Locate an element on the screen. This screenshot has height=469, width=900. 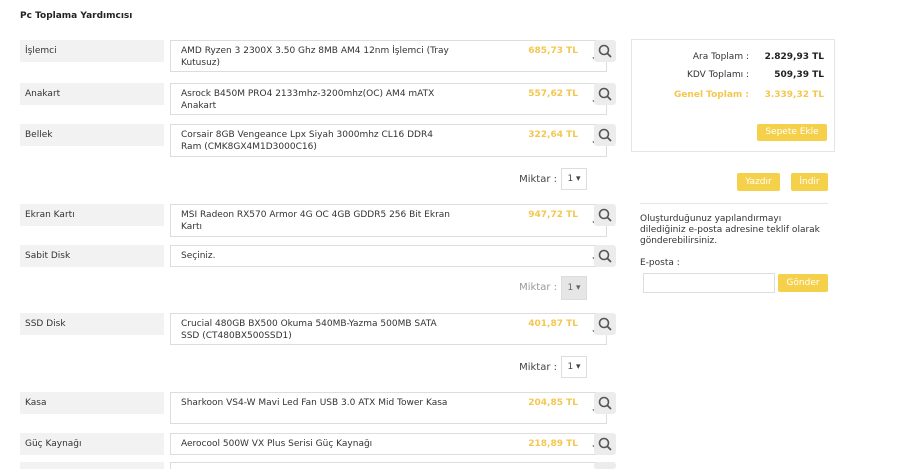
component-price: 557,62 TL is located at coordinates (553, 94).